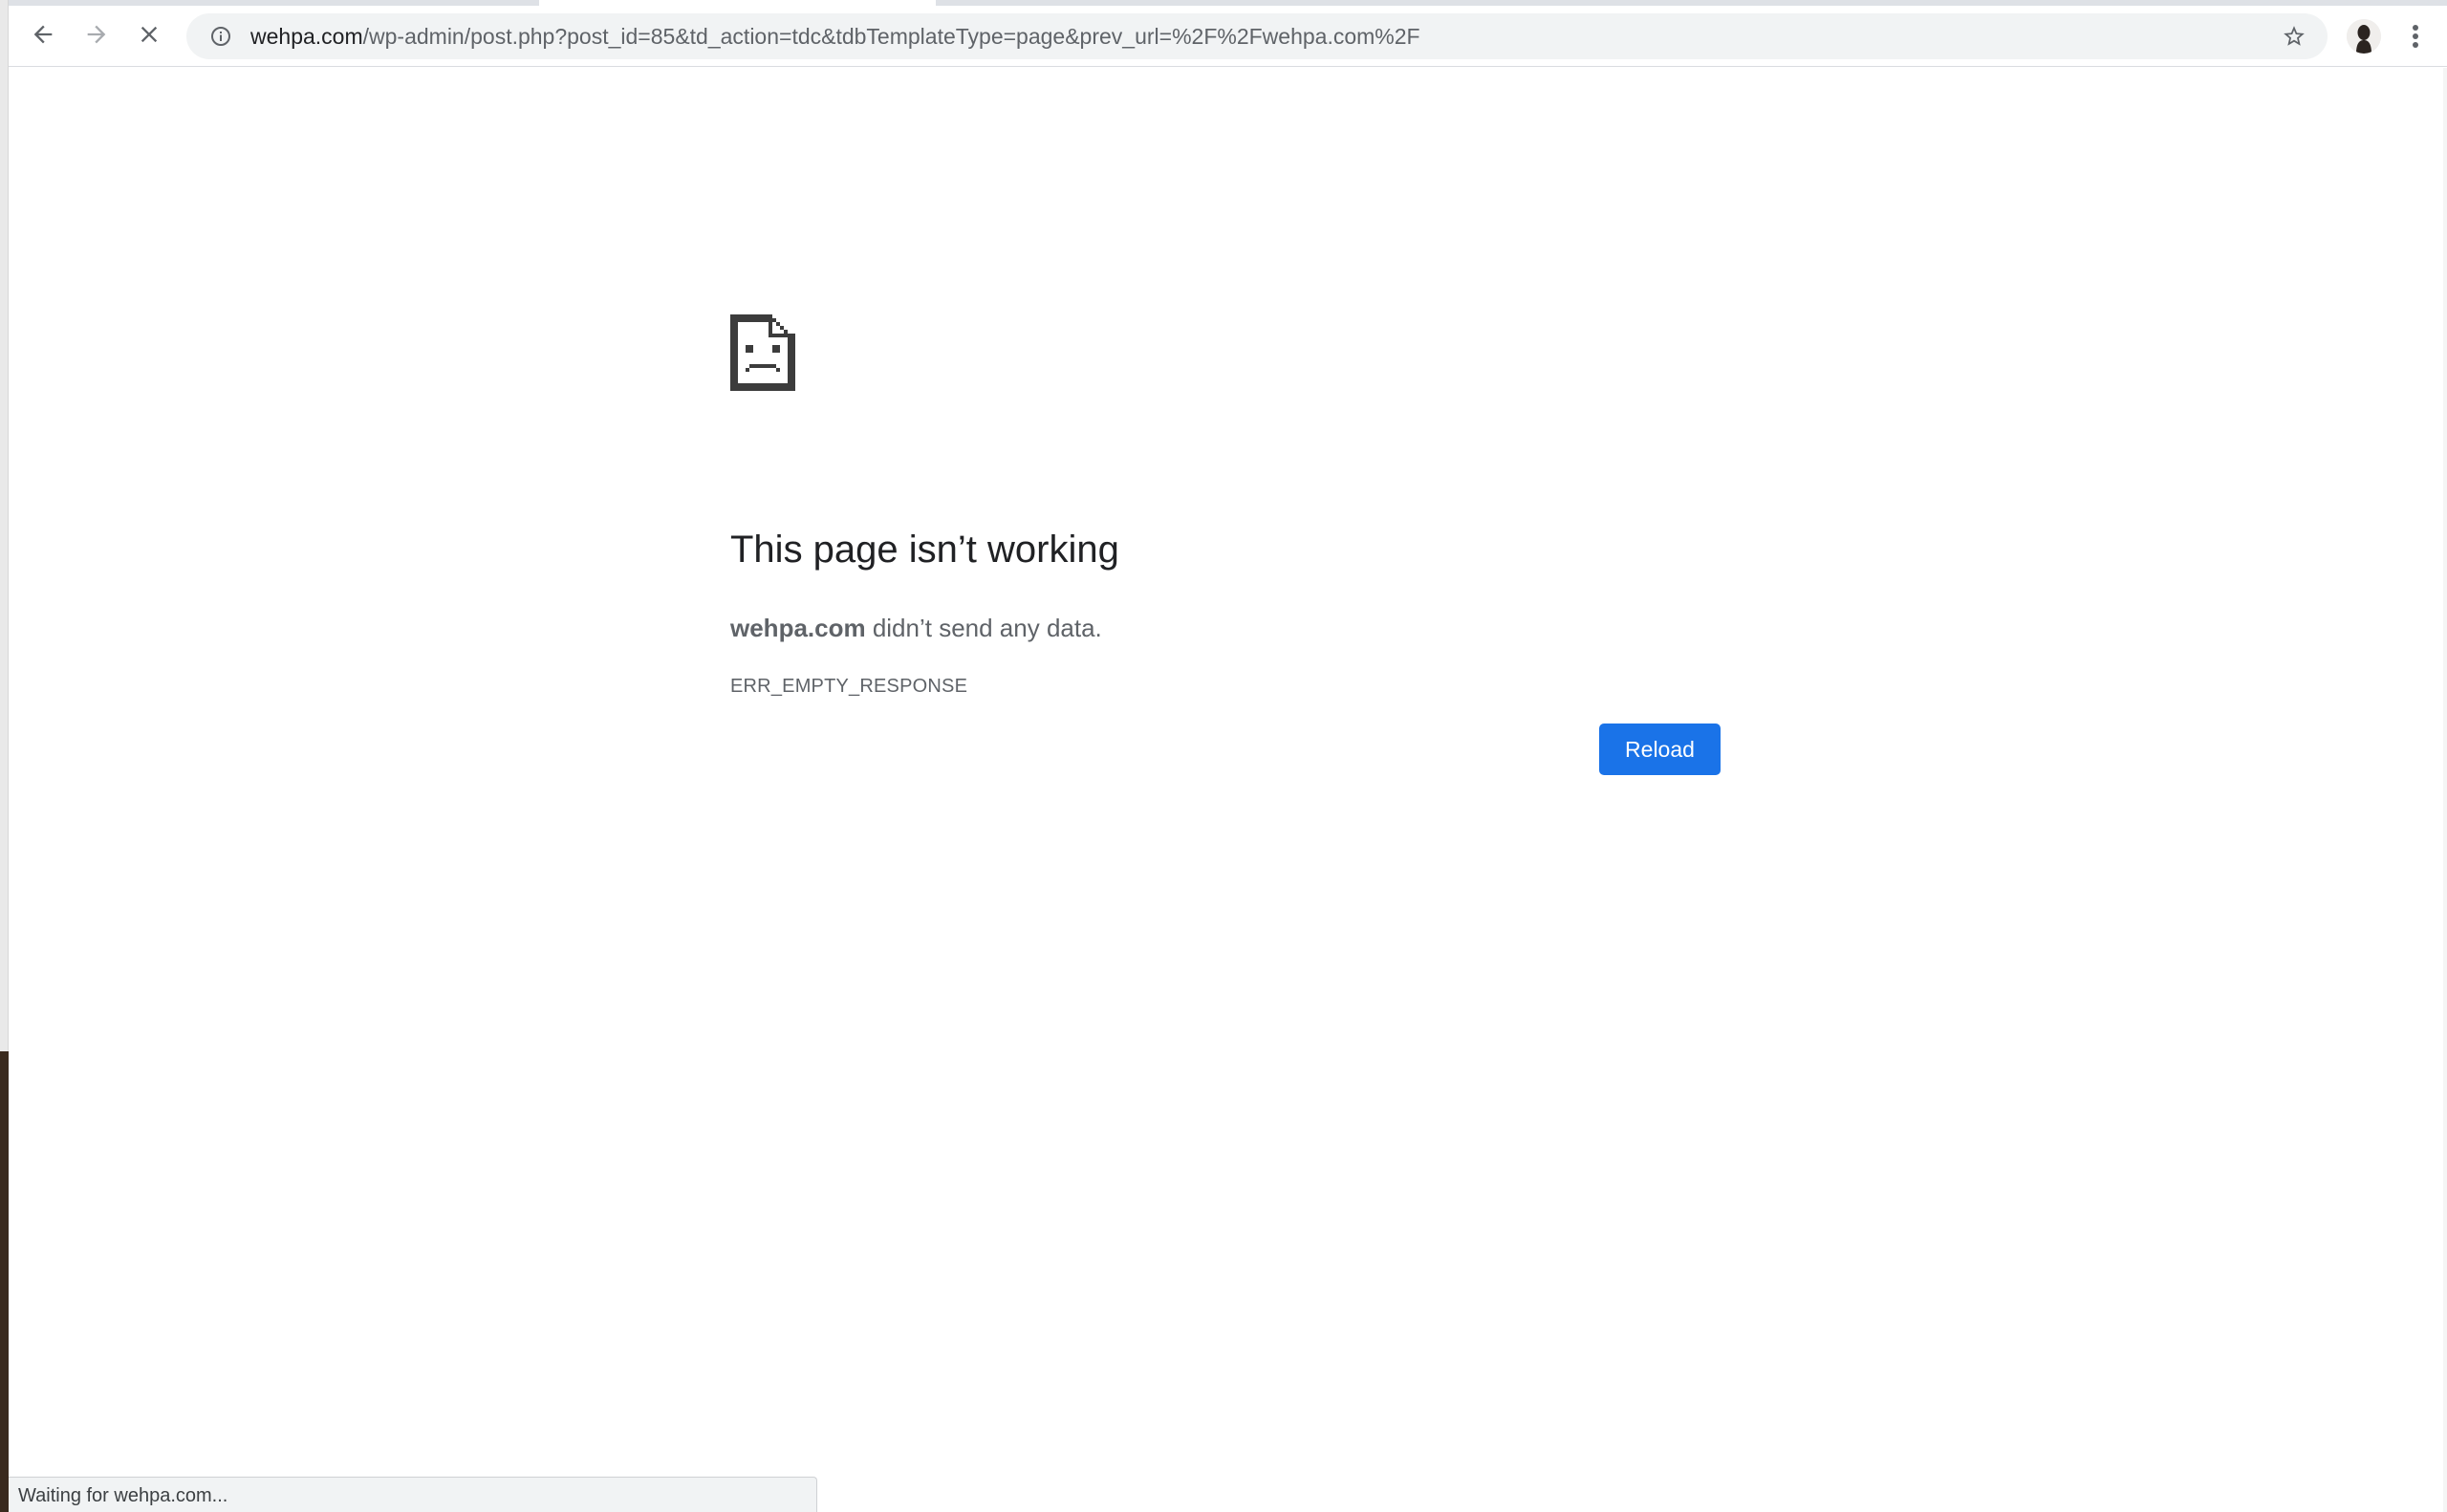 This screenshot has height=1512, width=2447. I want to click on background-window-edge-dark, so click(4, 1281).